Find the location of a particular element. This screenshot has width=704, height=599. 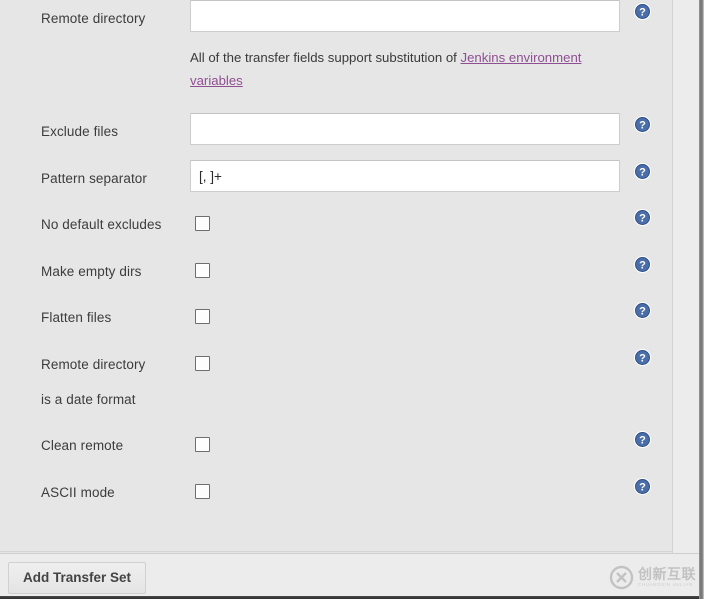

label-line-1: Remote directory is located at coordinates (93, 364).